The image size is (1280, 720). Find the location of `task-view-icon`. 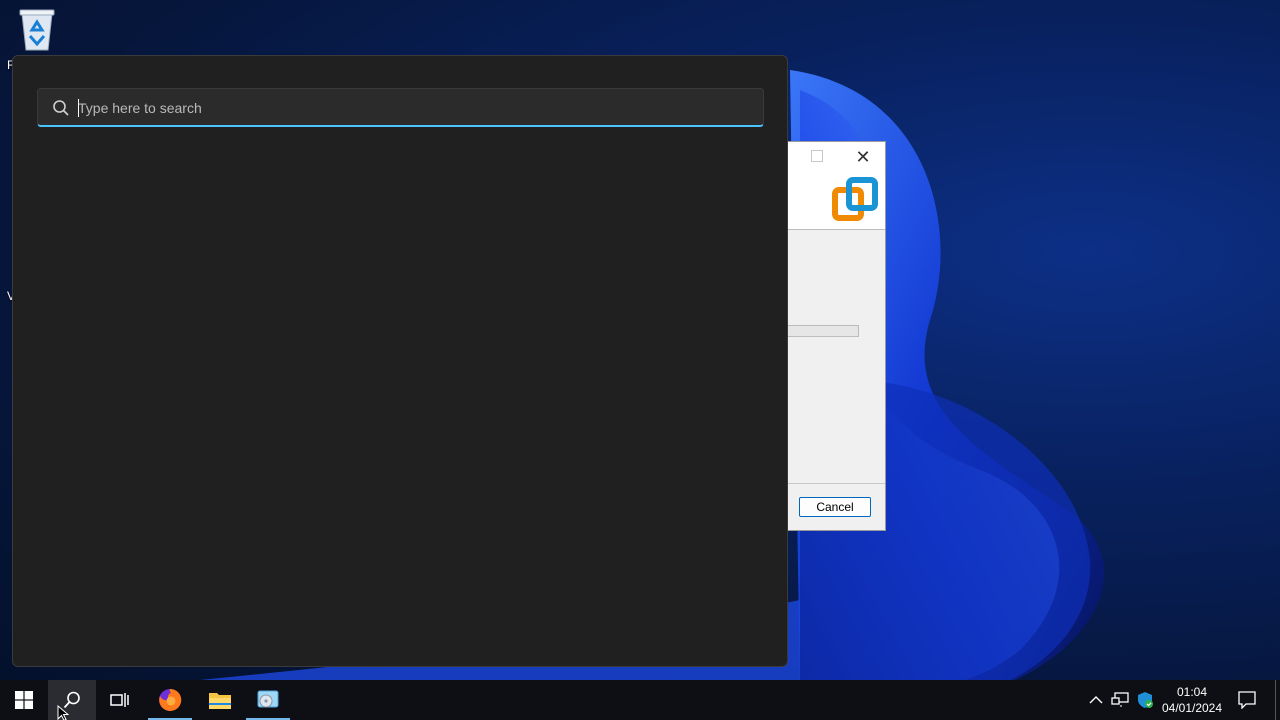

task-view-icon is located at coordinates (119, 700).